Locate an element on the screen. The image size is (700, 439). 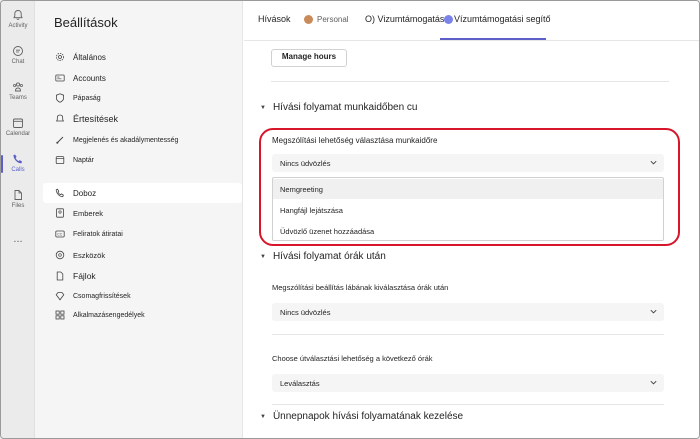
gear-icon is located at coordinates (60, 57).